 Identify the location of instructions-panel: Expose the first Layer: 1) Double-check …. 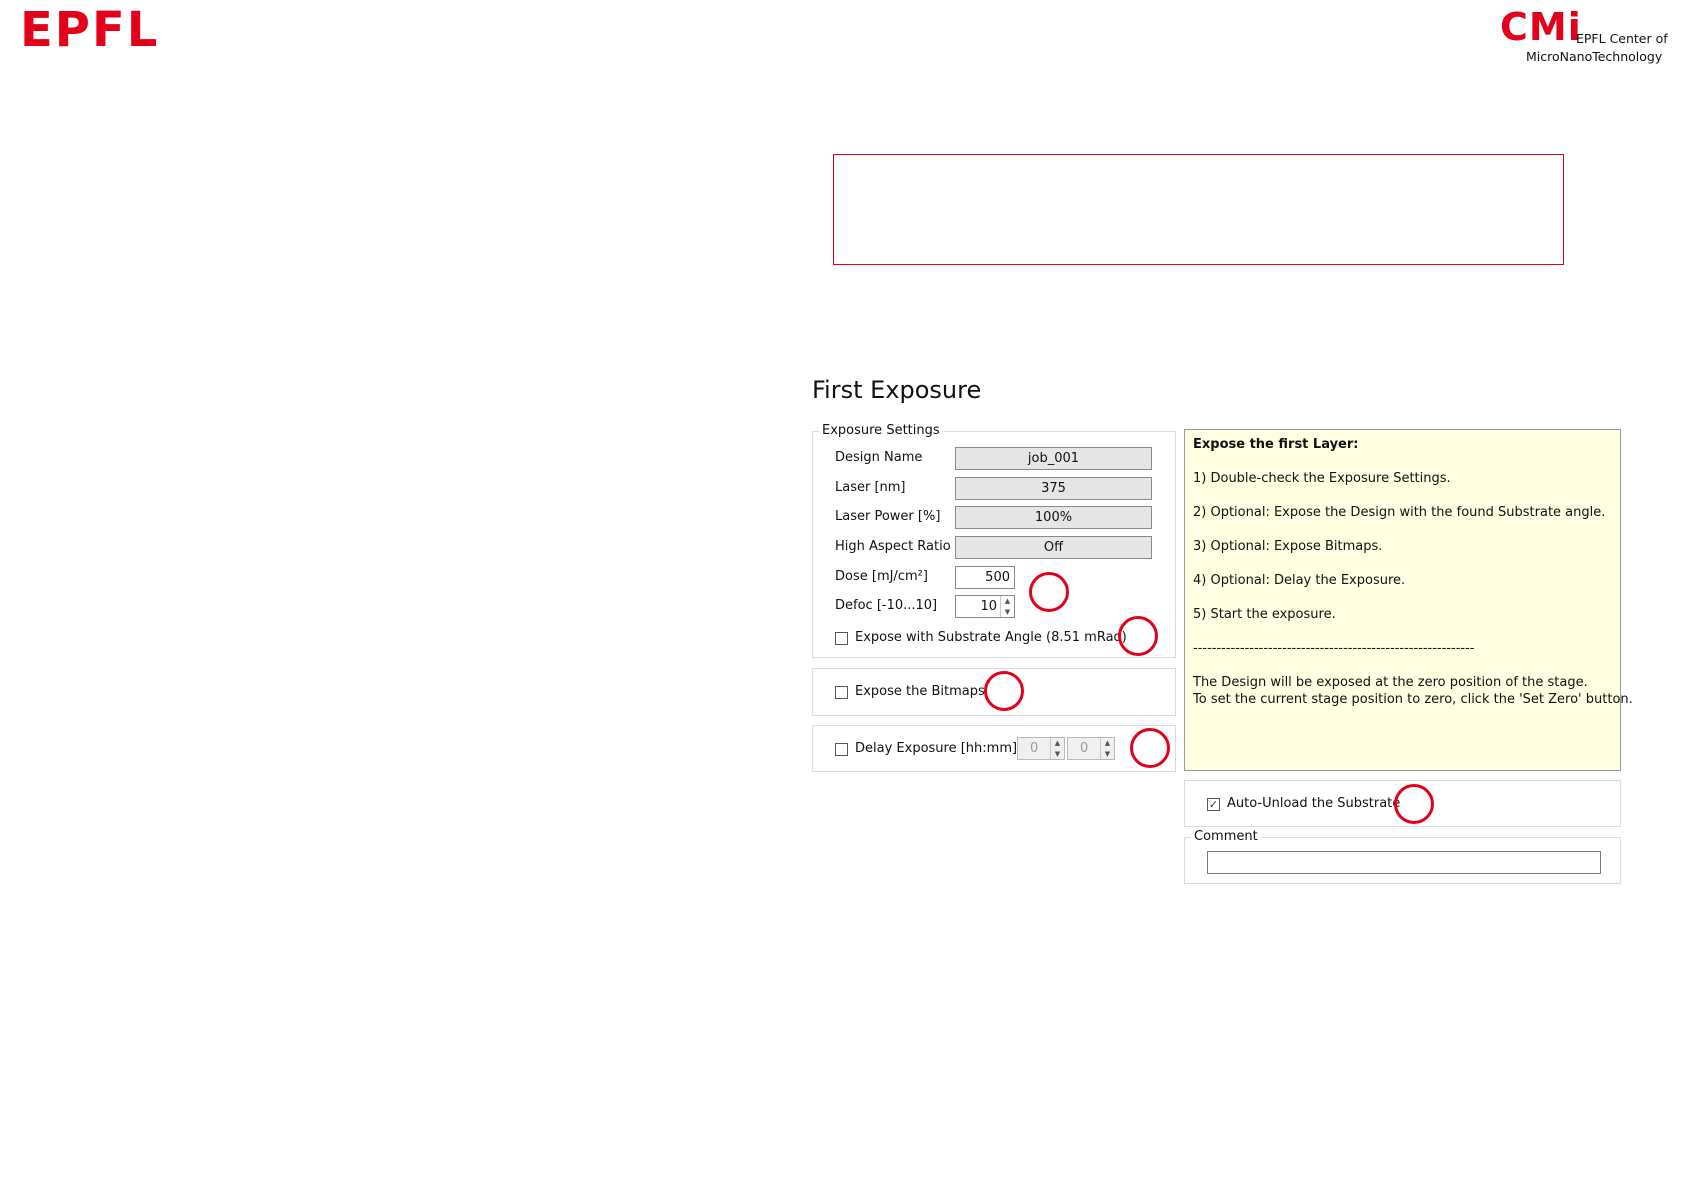
(1408, 600).